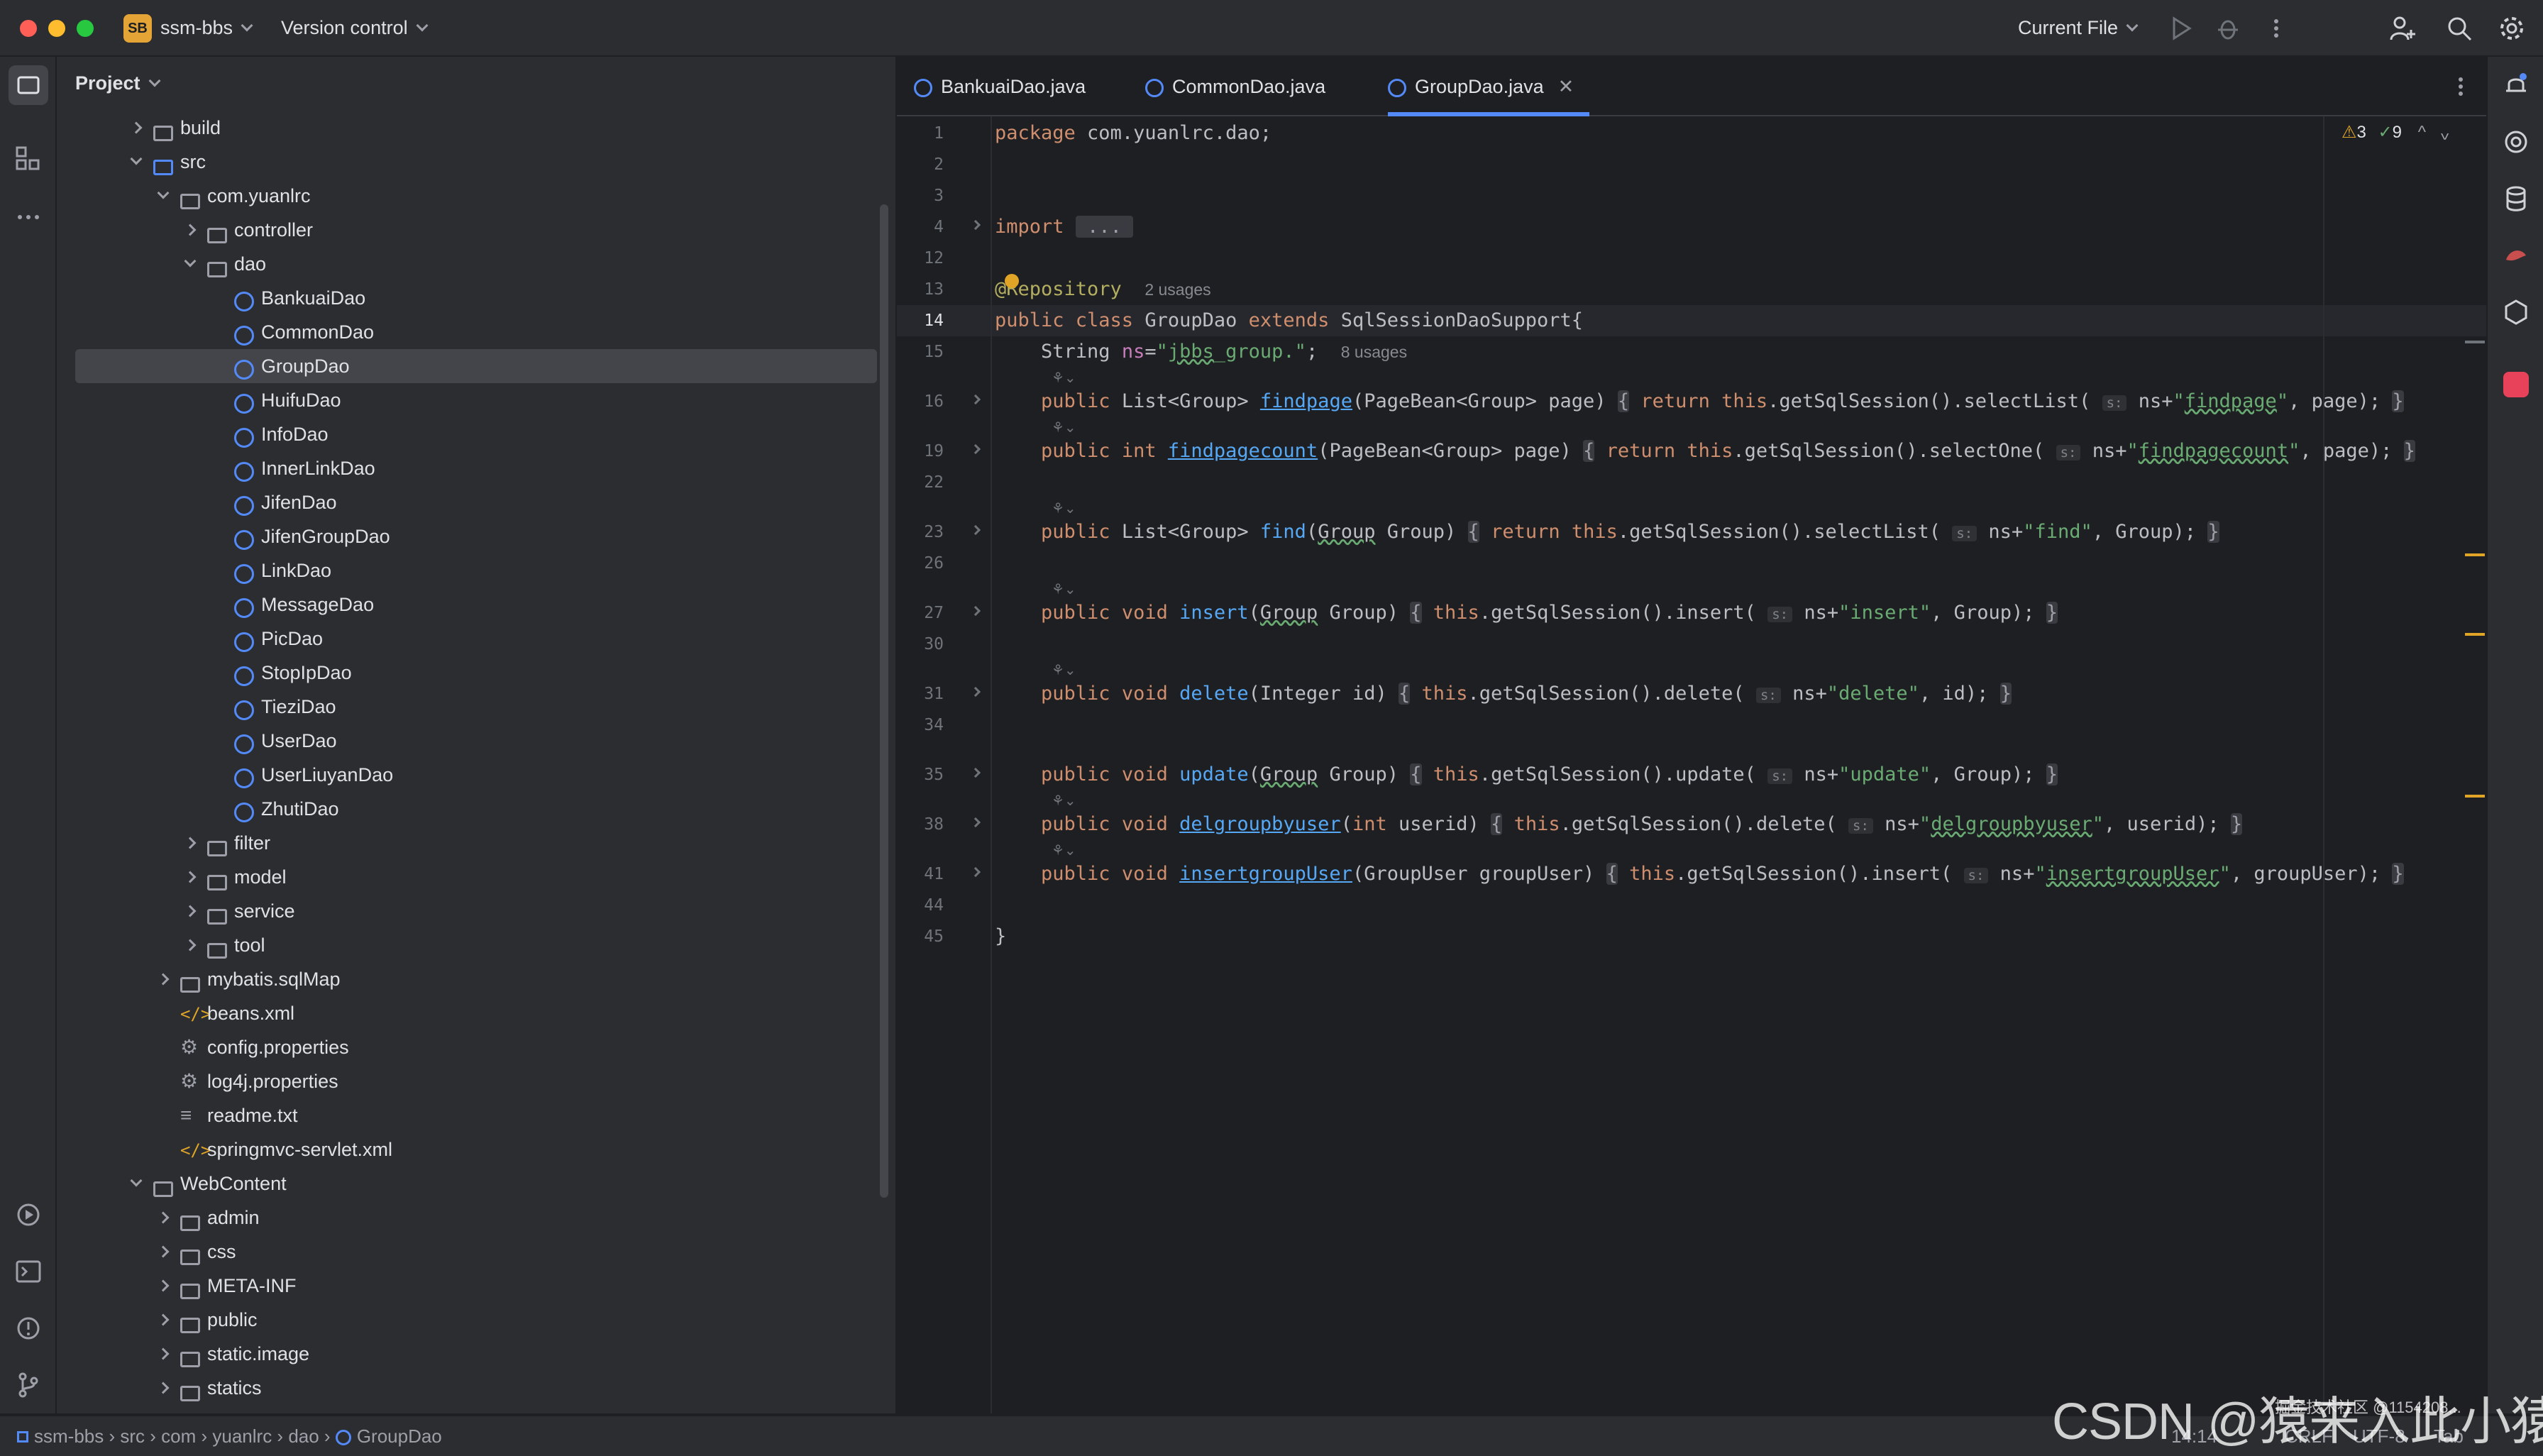 The height and width of the screenshot is (1456, 2543). I want to click on line-number: 15, so click(920, 352).